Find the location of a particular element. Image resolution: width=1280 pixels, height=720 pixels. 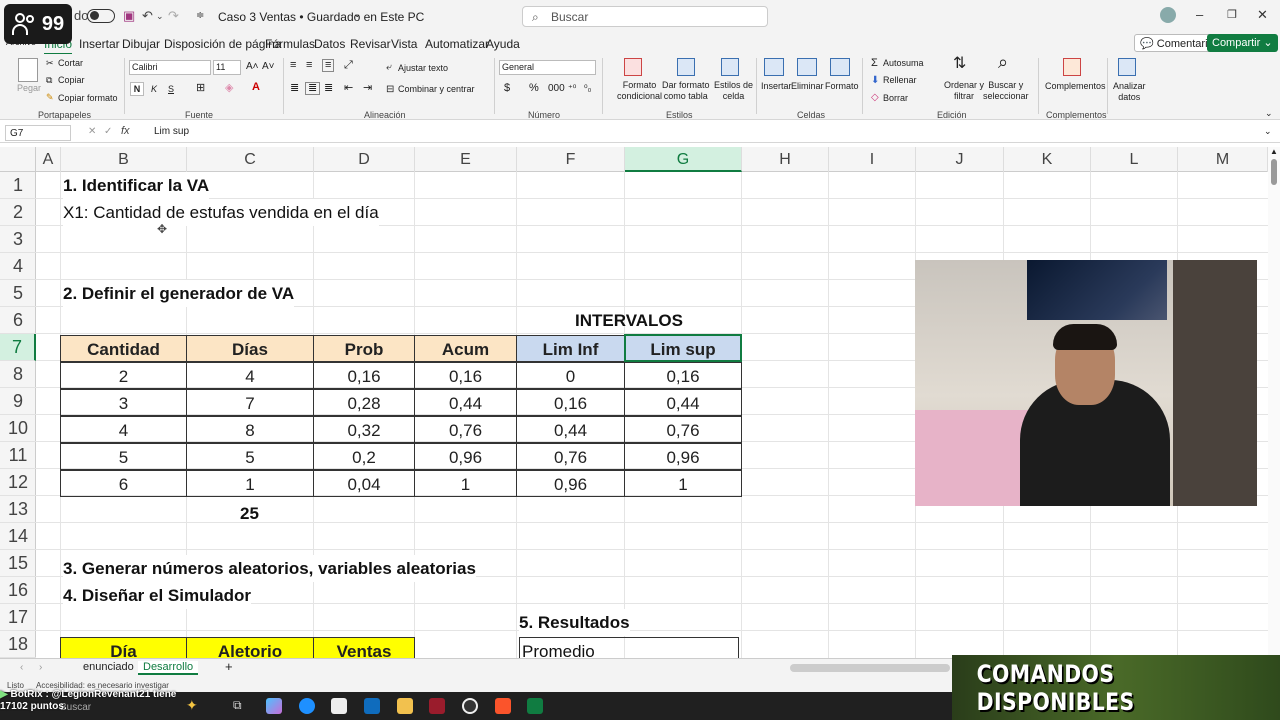

save-icon: ▣ is located at coordinates (129, 16).